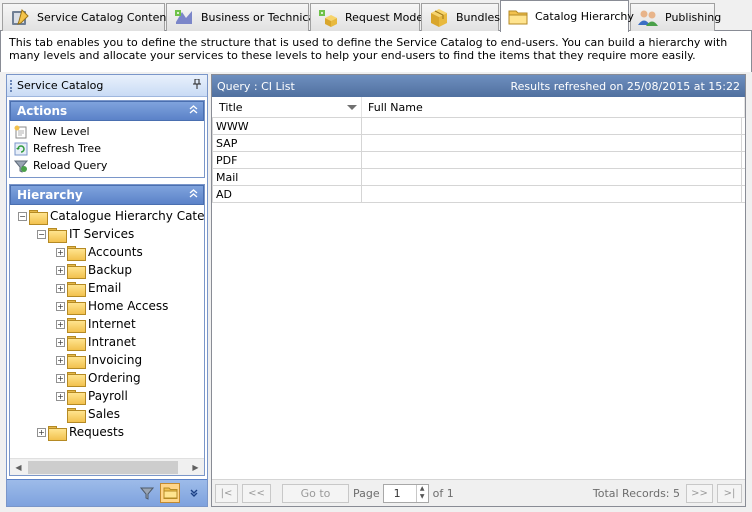 Image resolution: width=752 pixels, height=512 pixels. Describe the element at coordinates (106, 165) in the screenshot. I see `reload-query-action: Reload Query` at that location.